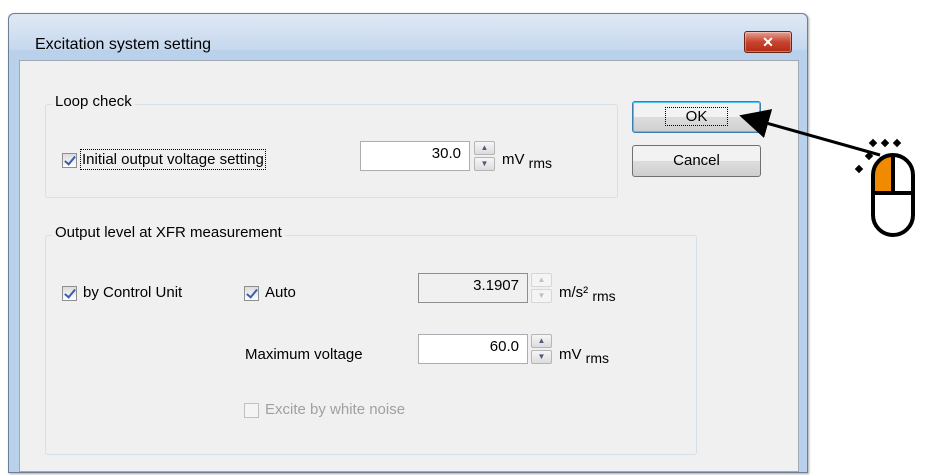  Describe the element at coordinates (884, 187) in the screenshot. I see `mouse-left-click-icon` at that location.